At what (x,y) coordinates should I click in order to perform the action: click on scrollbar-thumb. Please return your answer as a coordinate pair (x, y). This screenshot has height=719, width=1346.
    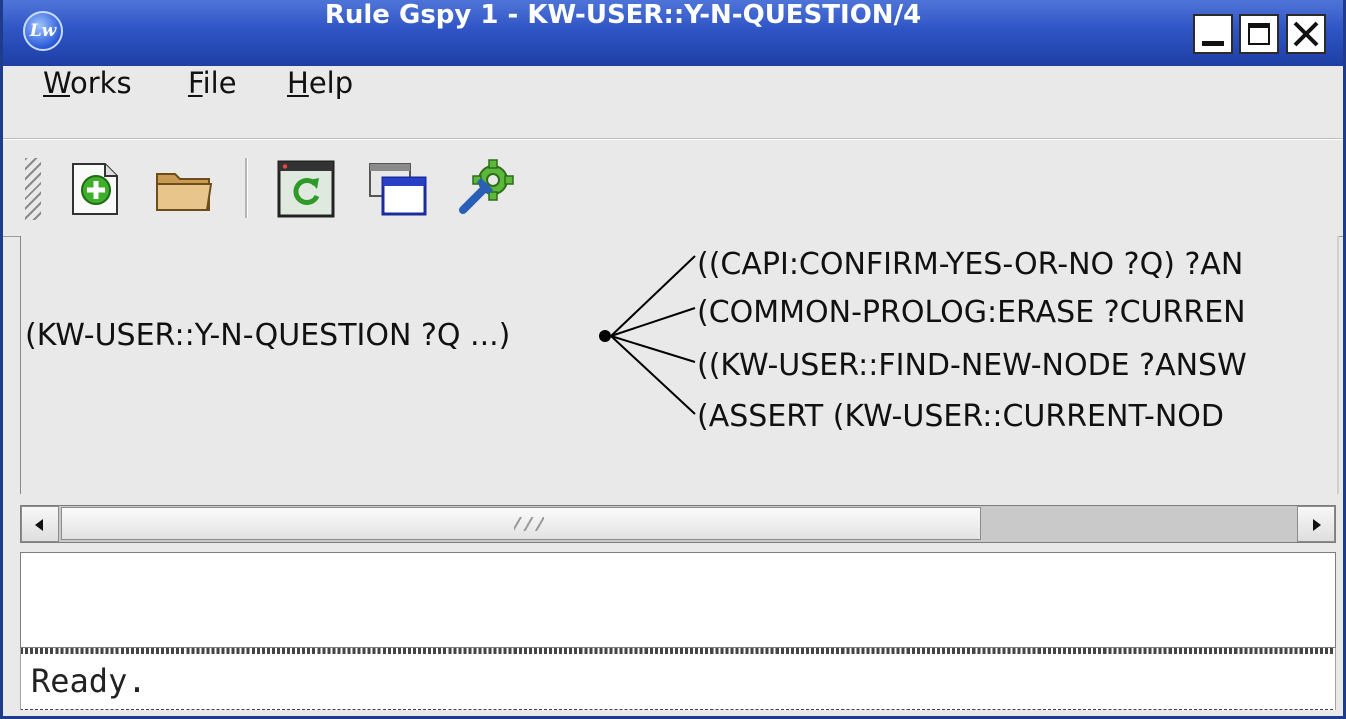
    Looking at the image, I should click on (521, 523).